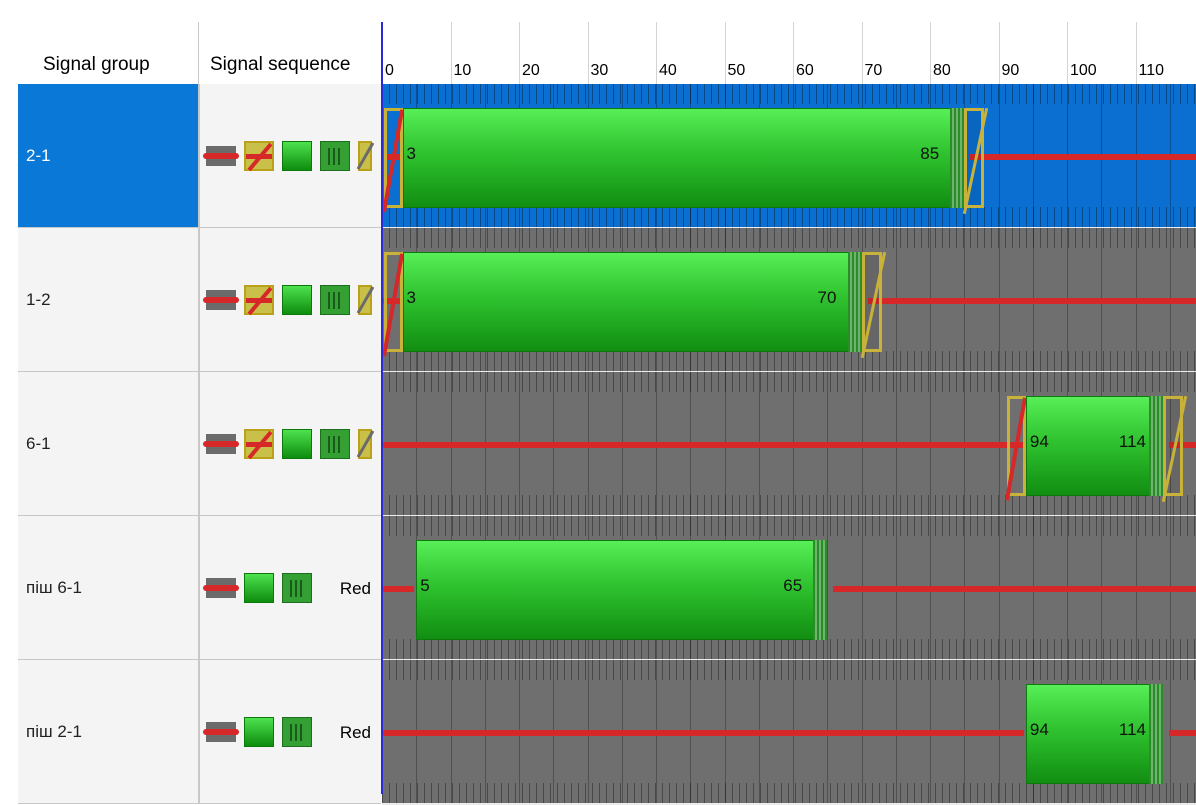  What do you see at coordinates (1083, 71) in the screenshot?
I see `timeline-tick-label: 100` at bounding box center [1083, 71].